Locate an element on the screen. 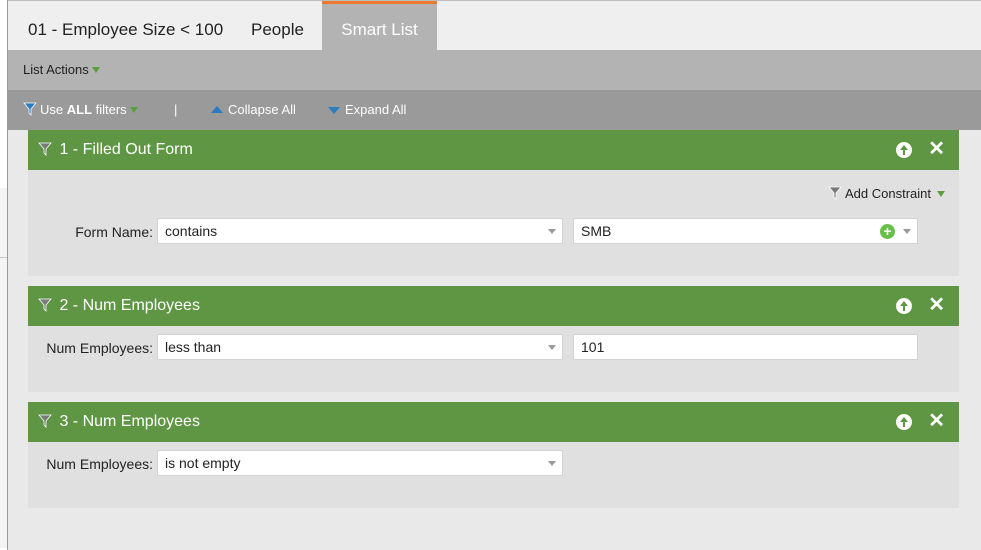  list-actions-button: List Actions is located at coordinates (61, 69).